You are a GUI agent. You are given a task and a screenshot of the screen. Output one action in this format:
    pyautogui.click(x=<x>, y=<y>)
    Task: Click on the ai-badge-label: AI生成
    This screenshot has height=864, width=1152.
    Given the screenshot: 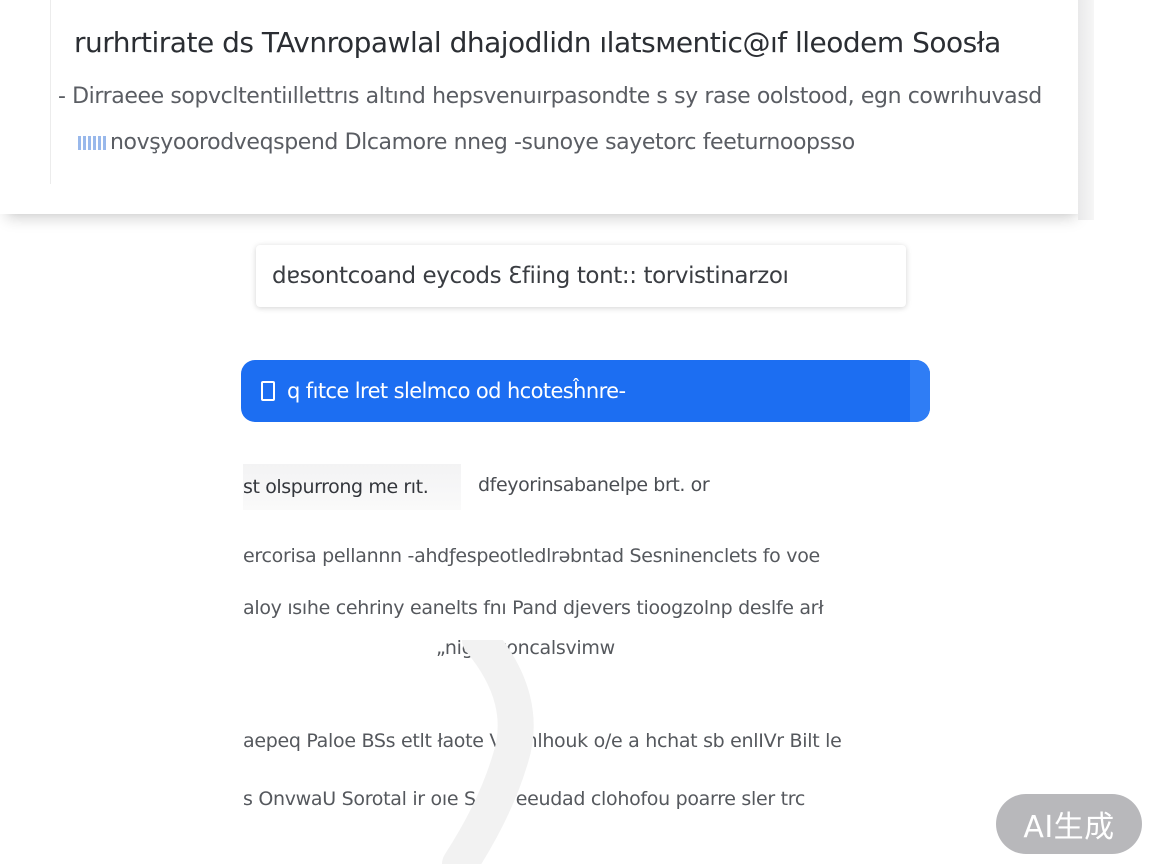 What is the action you would take?
    pyautogui.click(x=1069, y=827)
    